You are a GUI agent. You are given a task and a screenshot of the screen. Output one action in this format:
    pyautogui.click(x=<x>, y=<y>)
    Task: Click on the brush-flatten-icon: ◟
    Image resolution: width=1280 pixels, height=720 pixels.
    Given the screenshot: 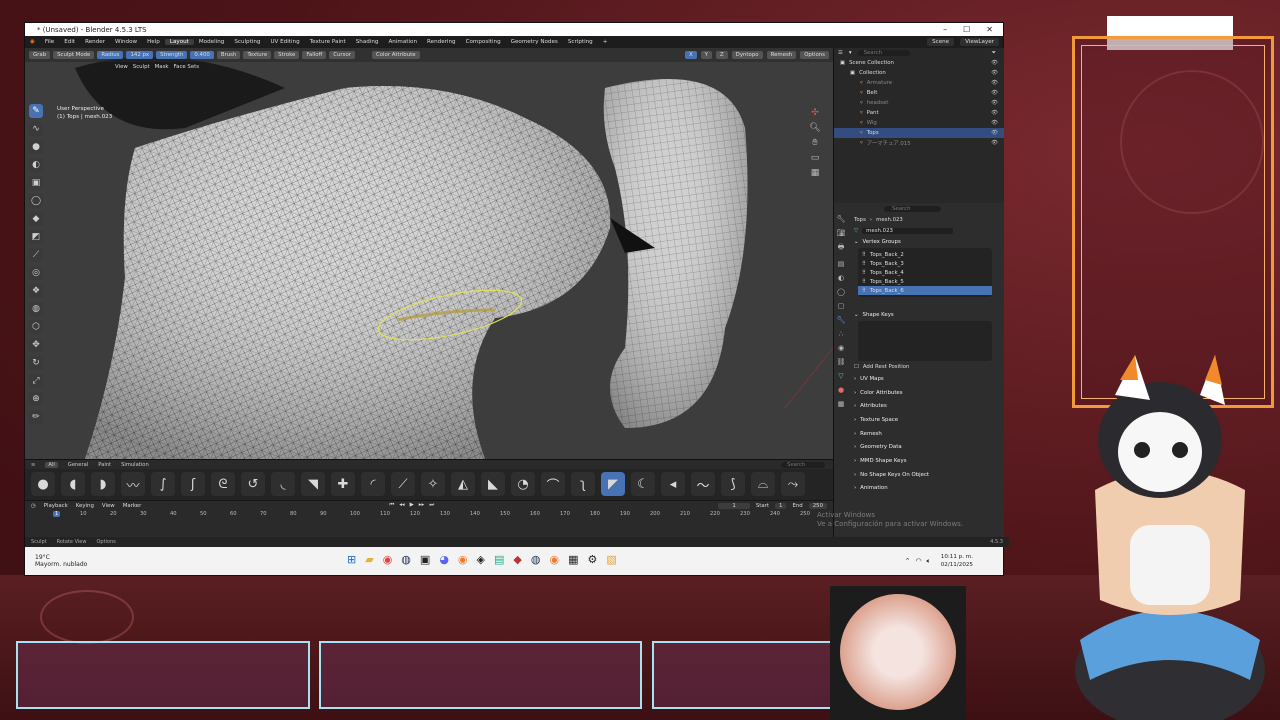 What is the action you would take?
    pyautogui.click(x=283, y=484)
    